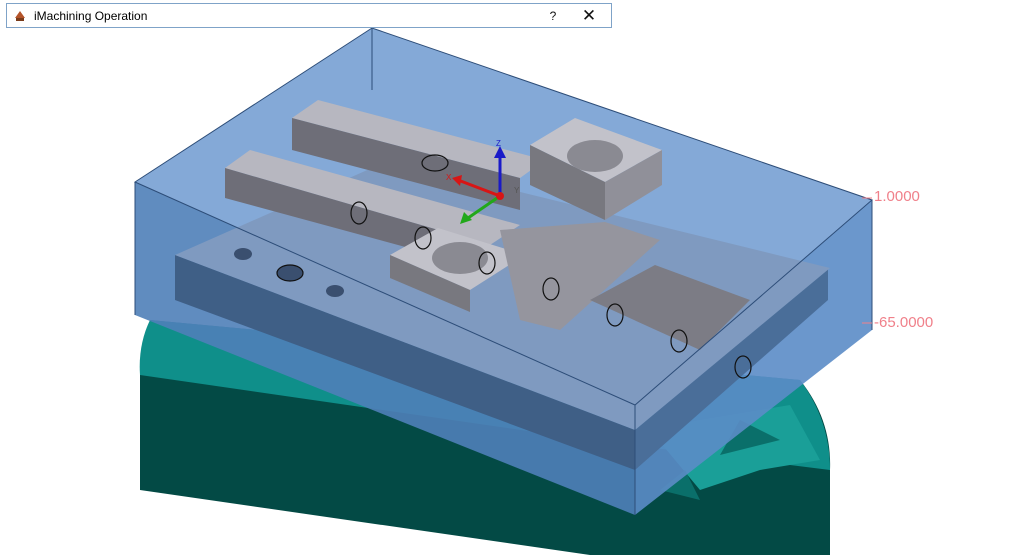  I want to click on help-icon: ?, so click(553, 15).